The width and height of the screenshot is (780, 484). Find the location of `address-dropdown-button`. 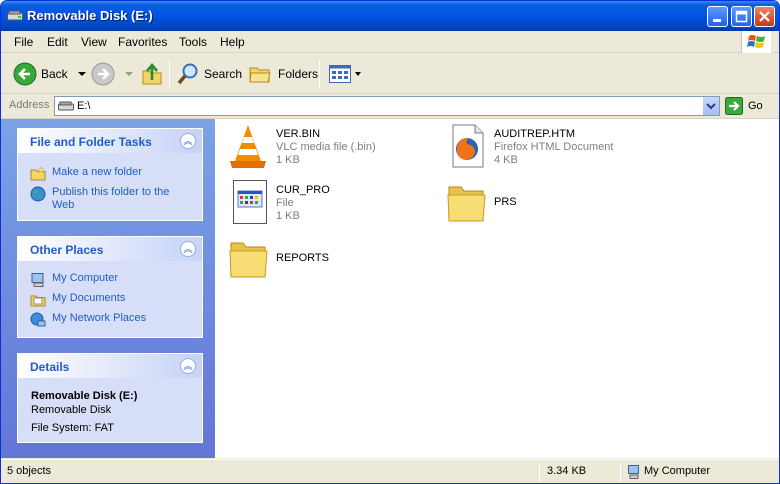

address-dropdown-button is located at coordinates (710, 106).